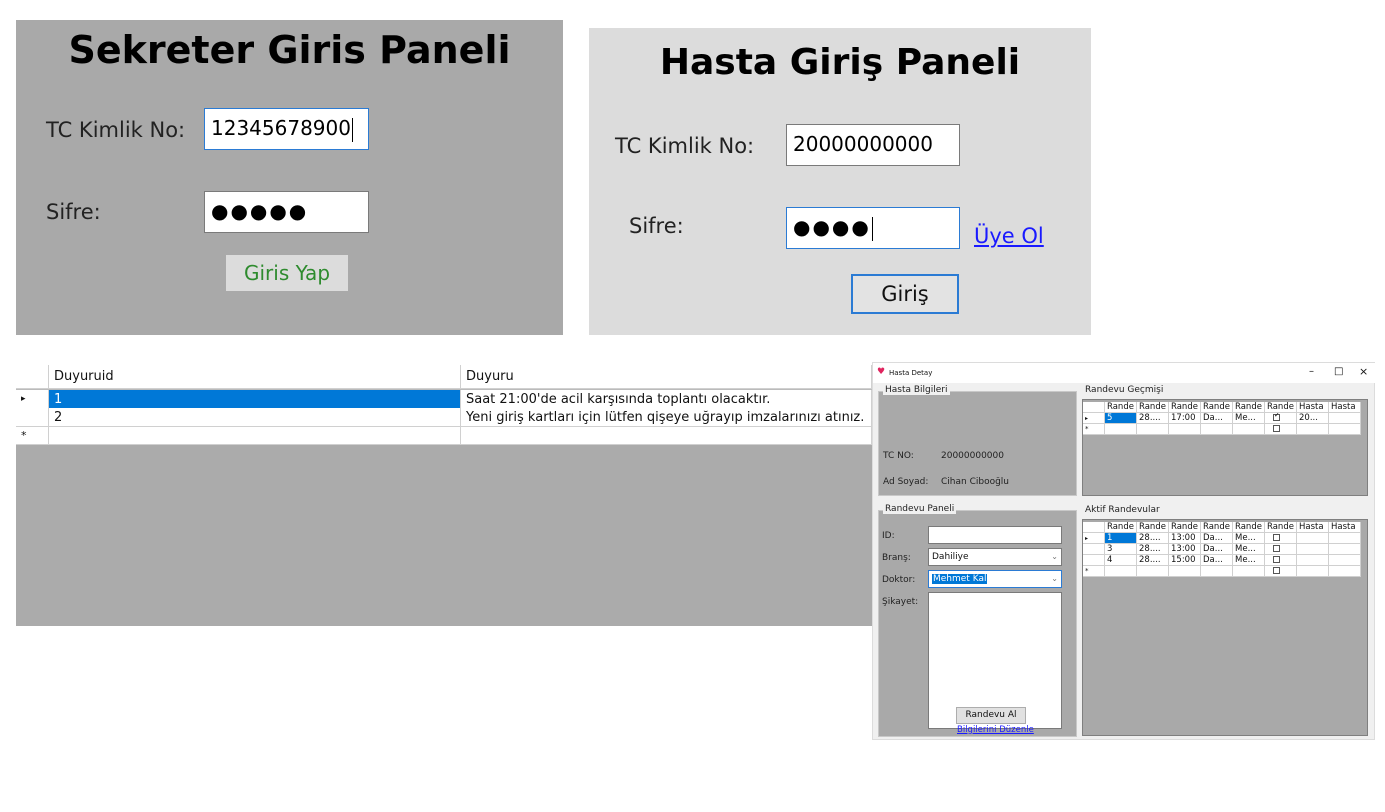 This screenshot has width=1385, height=812. What do you see at coordinates (1121, 560) in the screenshot?
I see `table-cell: 4` at bounding box center [1121, 560].